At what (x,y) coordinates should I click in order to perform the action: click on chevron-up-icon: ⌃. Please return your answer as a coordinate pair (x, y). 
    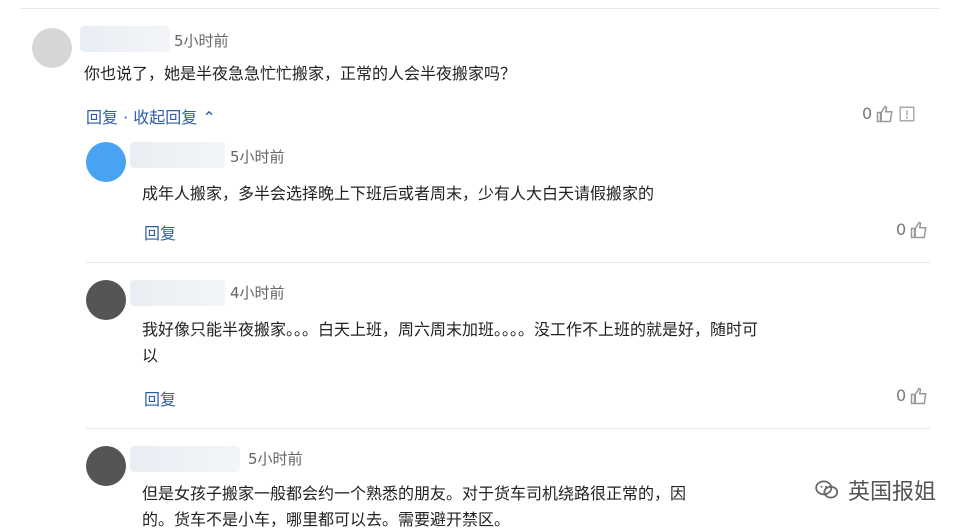
    Looking at the image, I should click on (208, 117).